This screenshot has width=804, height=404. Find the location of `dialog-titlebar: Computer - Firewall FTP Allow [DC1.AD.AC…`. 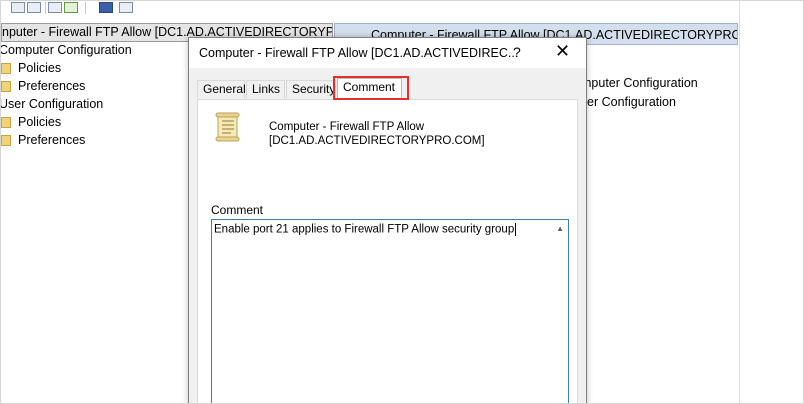

dialog-titlebar: Computer - Firewall FTP Allow [DC1.AD.AC… is located at coordinates (387, 53).